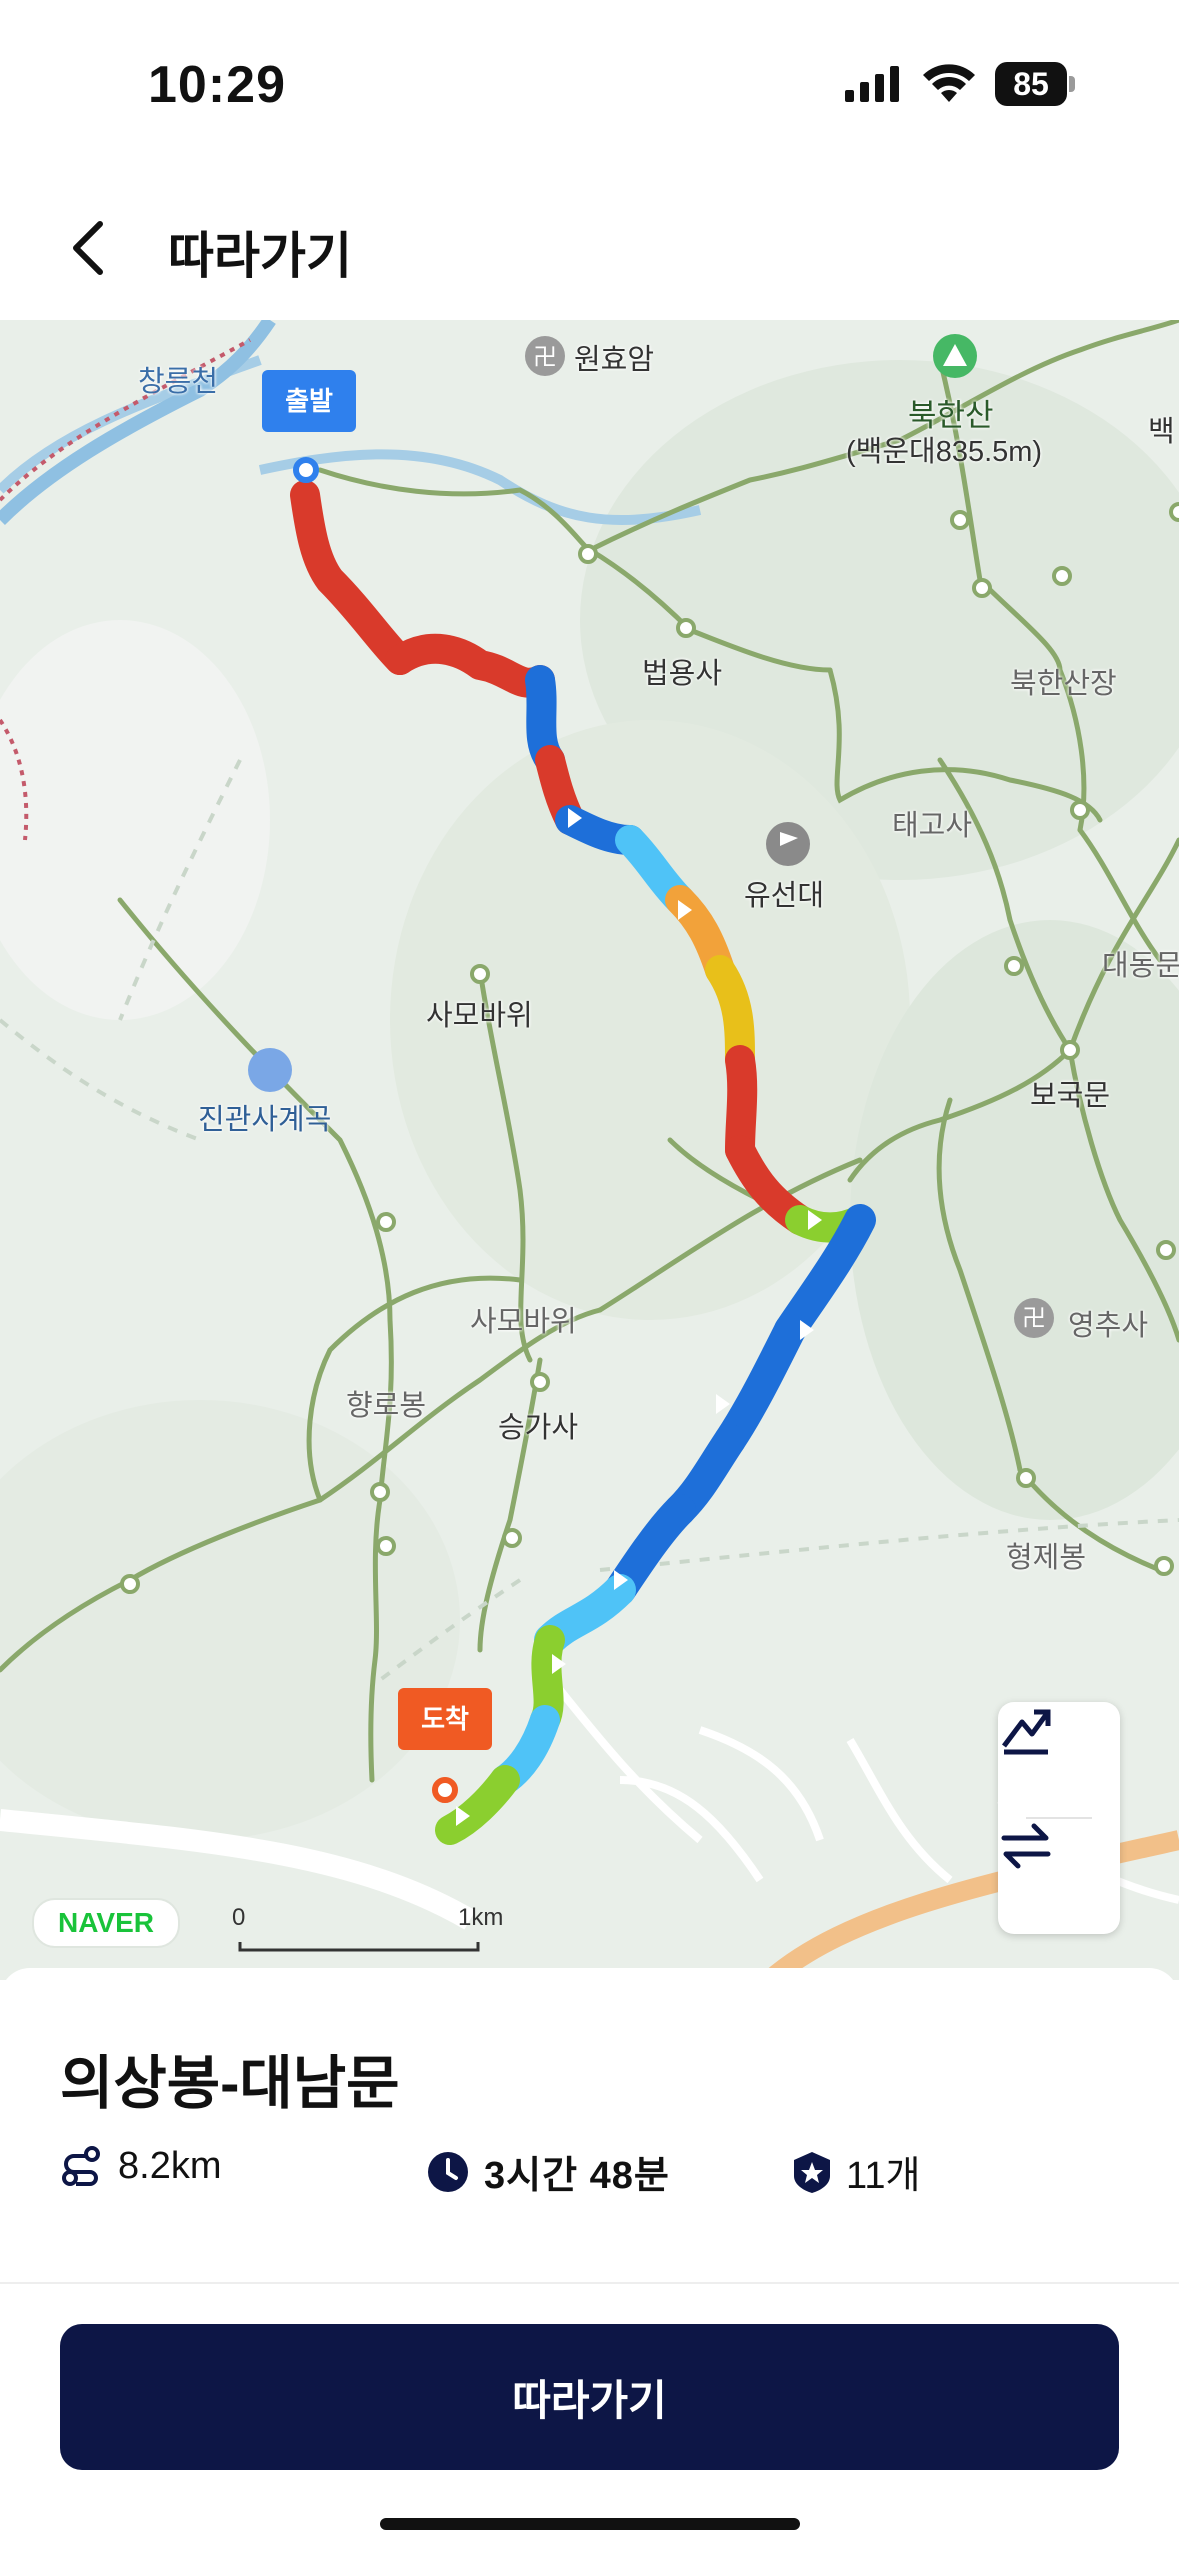 This screenshot has width=1179, height=2556. Describe the element at coordinates (1140, 966) in the screenshot. I see `place-label: 대동문` at that location.